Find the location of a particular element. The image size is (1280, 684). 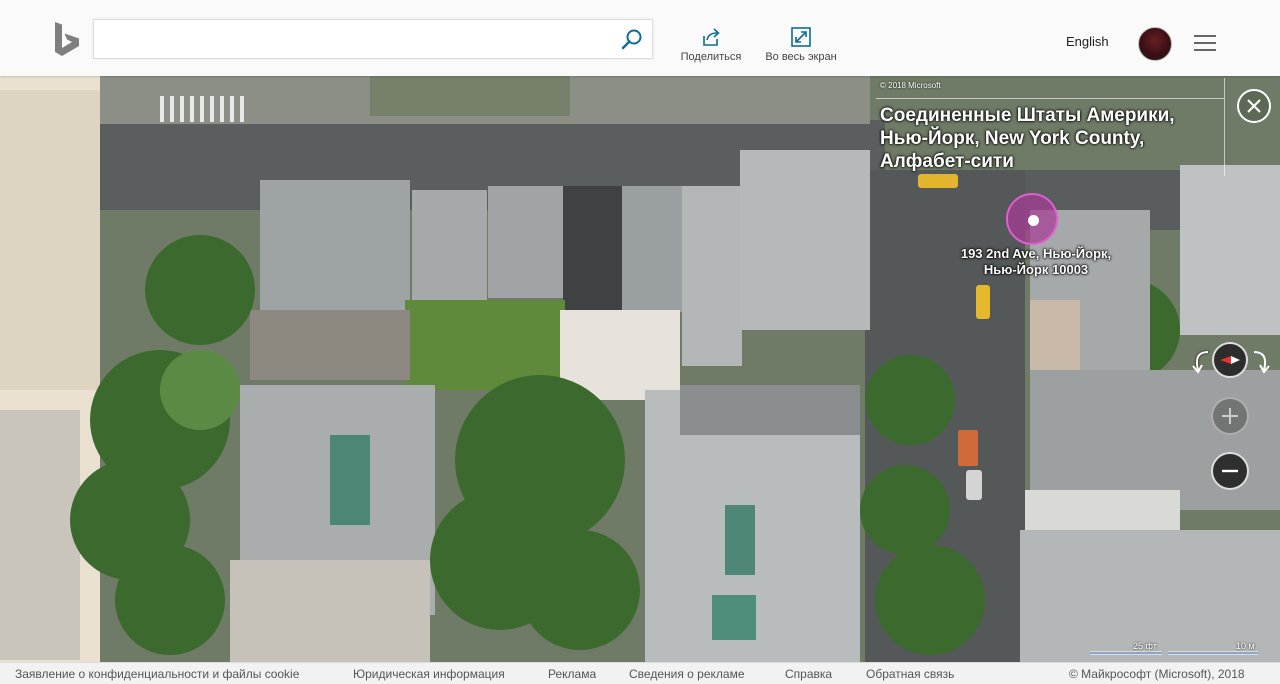

plus-icon is located at coordinates (1230, 416).